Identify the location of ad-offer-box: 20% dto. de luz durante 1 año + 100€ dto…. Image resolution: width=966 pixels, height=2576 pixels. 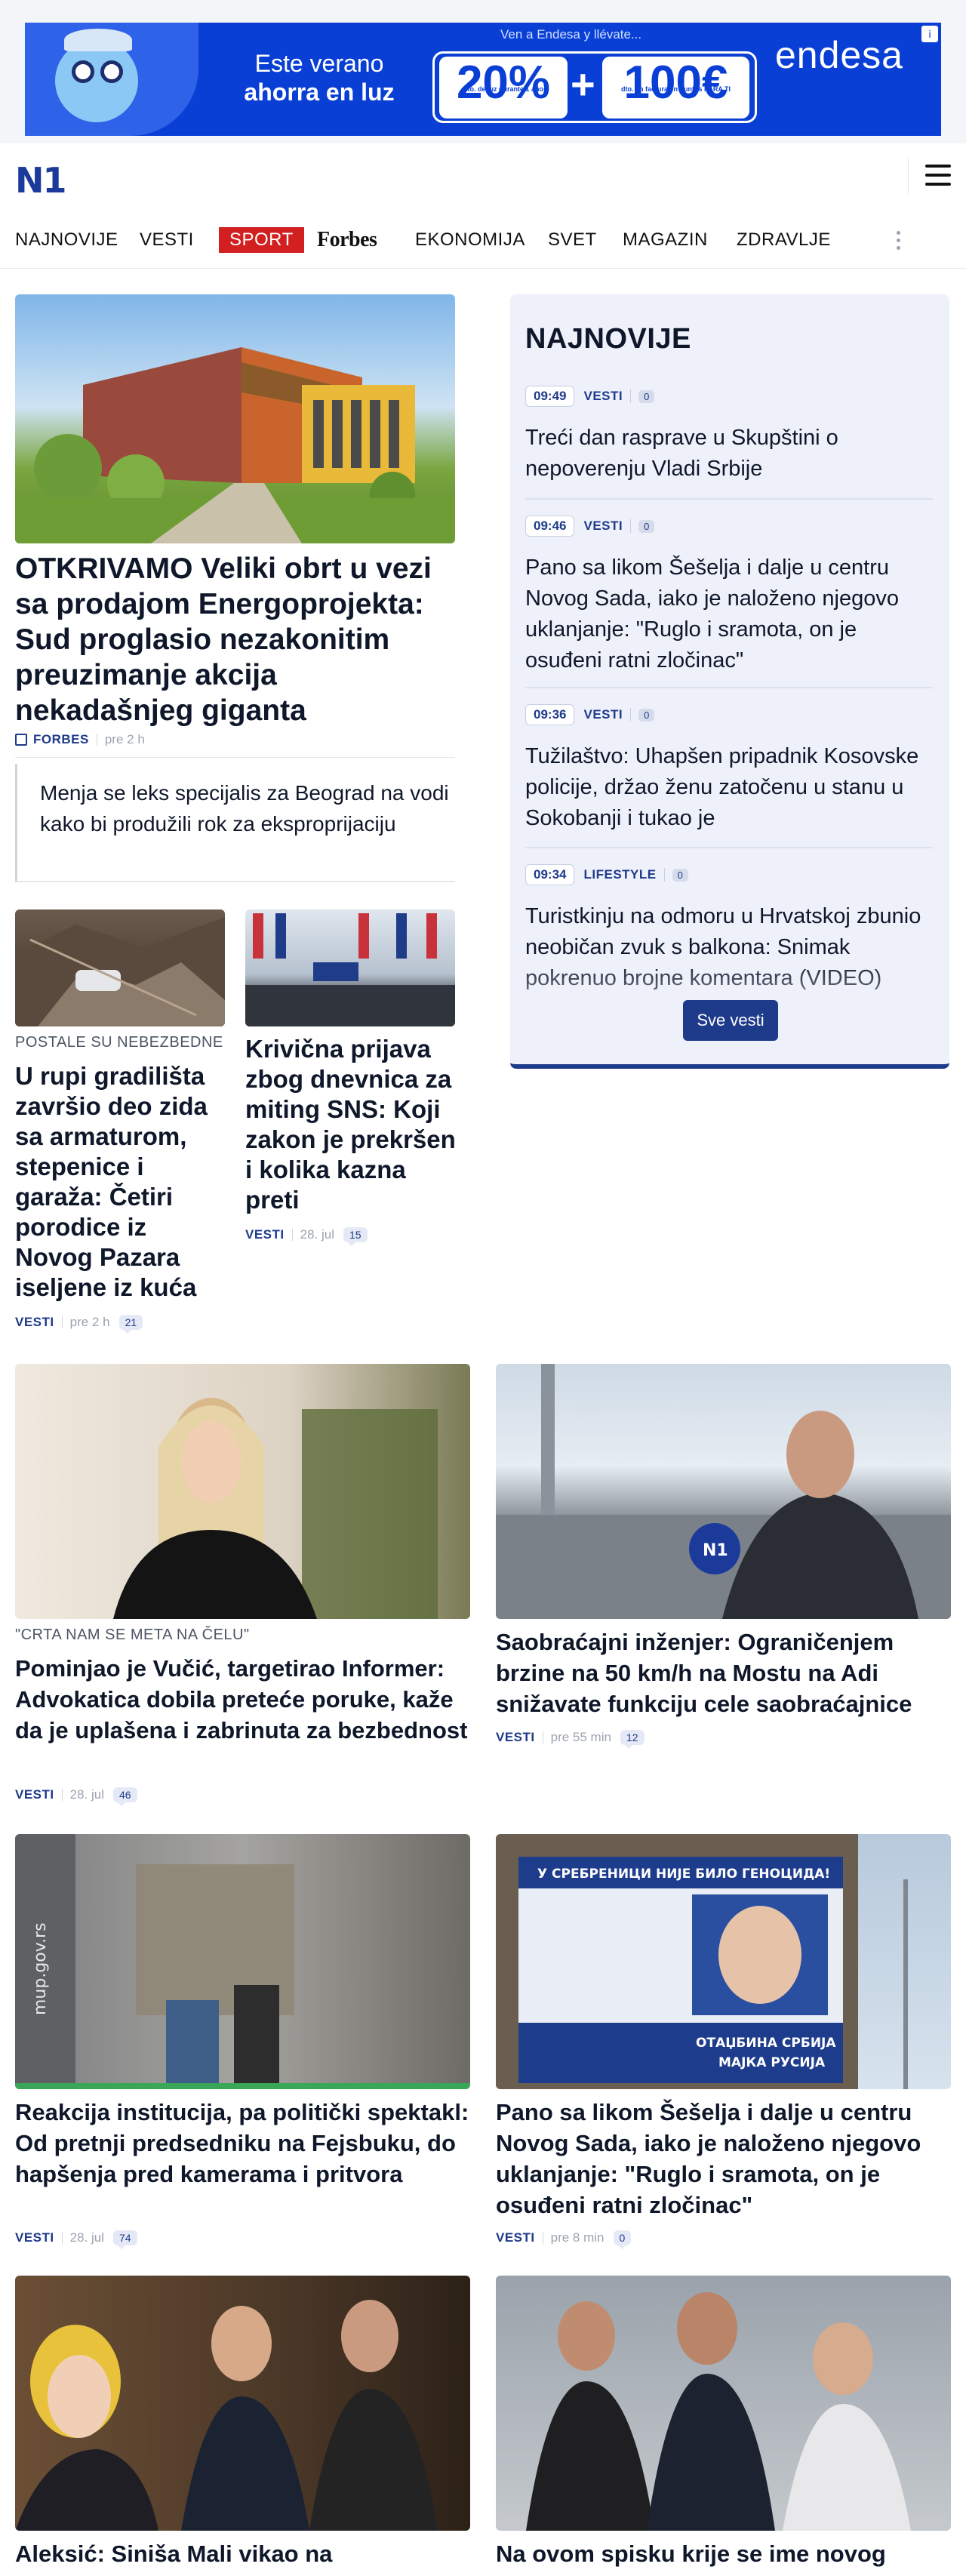
(594, 87).